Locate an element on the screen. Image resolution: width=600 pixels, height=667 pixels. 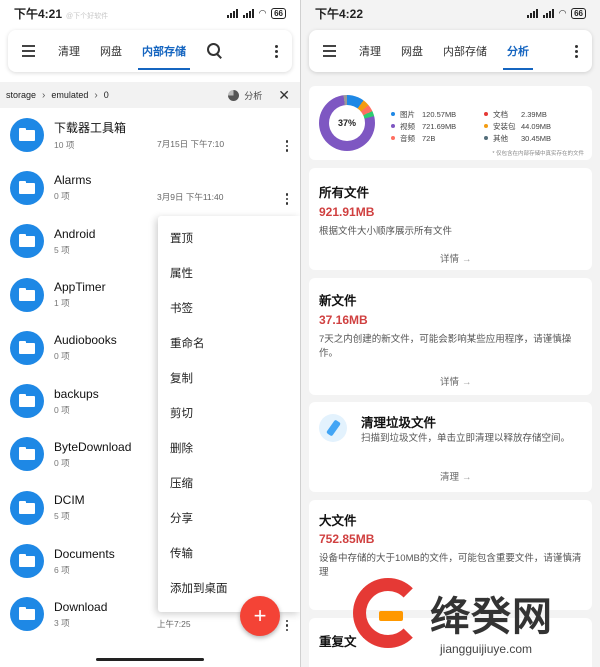
all-files-card: 所有文件 921.91MB 根据文件大小顺序展示所有文件 详情 → is located at coordinates (450, 219).